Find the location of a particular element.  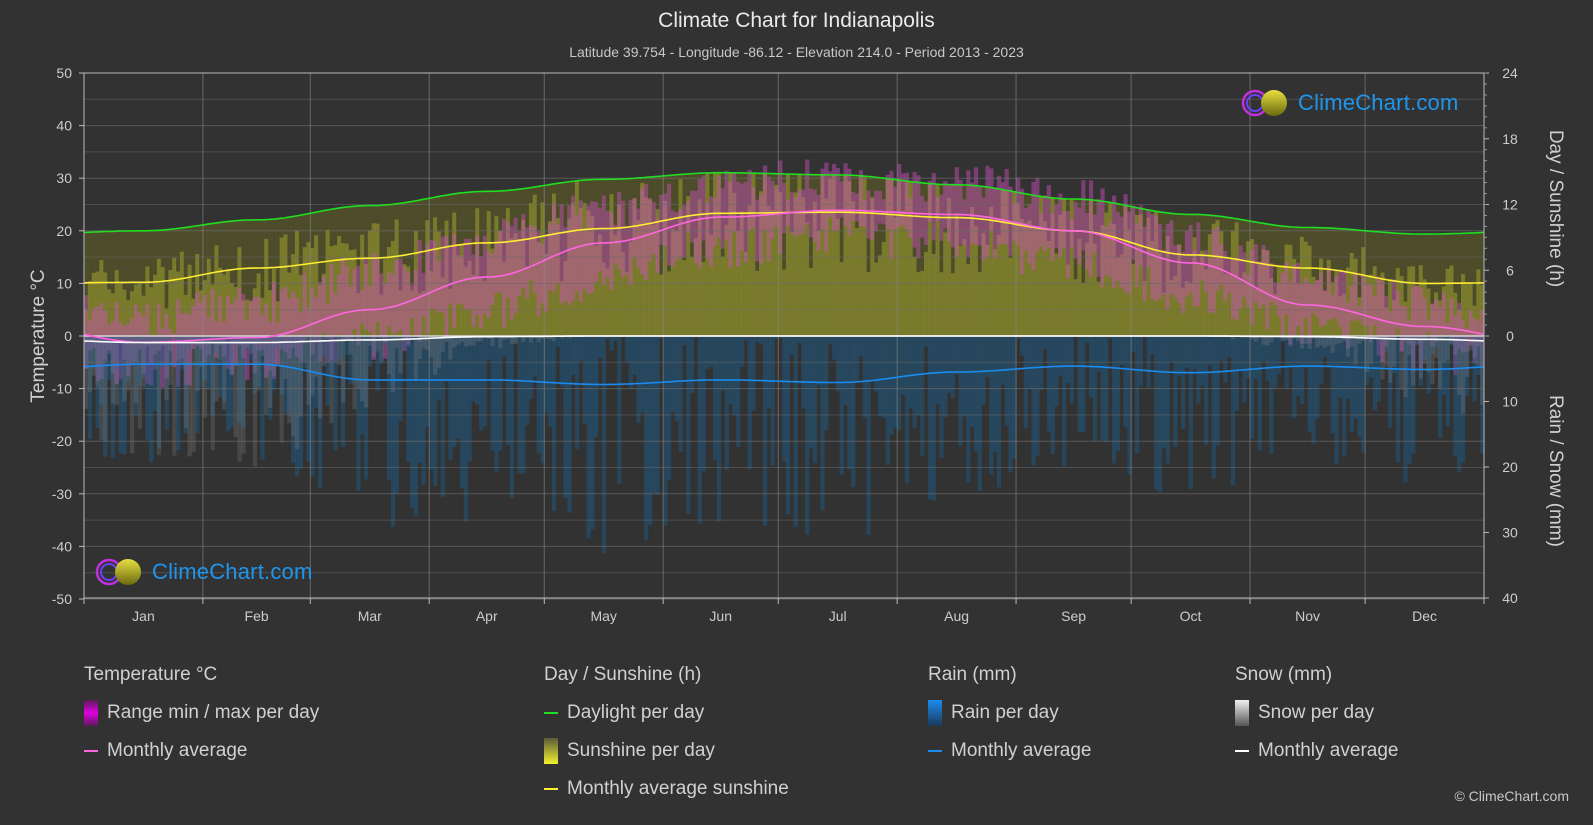

legend-label: Snow per day is located at coordinates (1316, 712).